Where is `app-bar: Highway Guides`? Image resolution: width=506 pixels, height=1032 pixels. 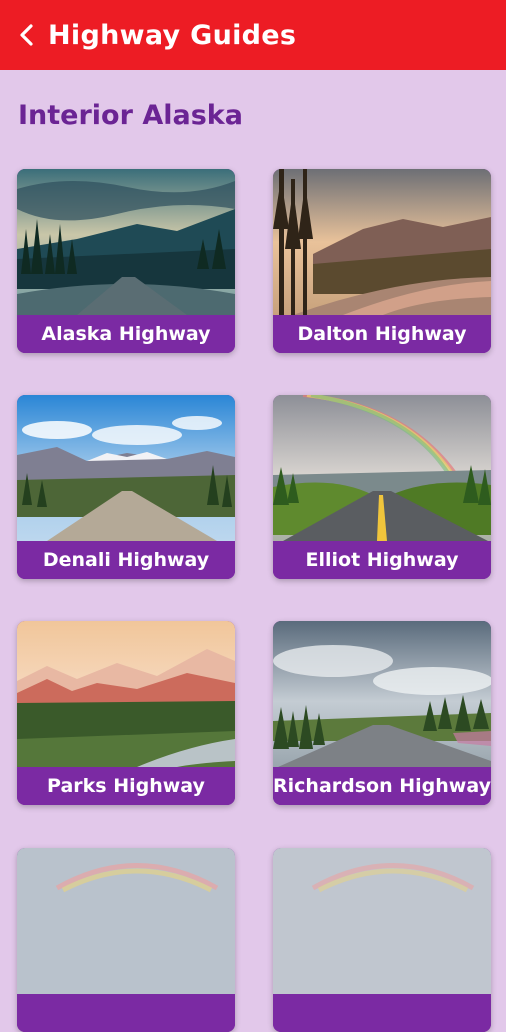
app-bar: Highway Guides is located at coordinates (253, 35).